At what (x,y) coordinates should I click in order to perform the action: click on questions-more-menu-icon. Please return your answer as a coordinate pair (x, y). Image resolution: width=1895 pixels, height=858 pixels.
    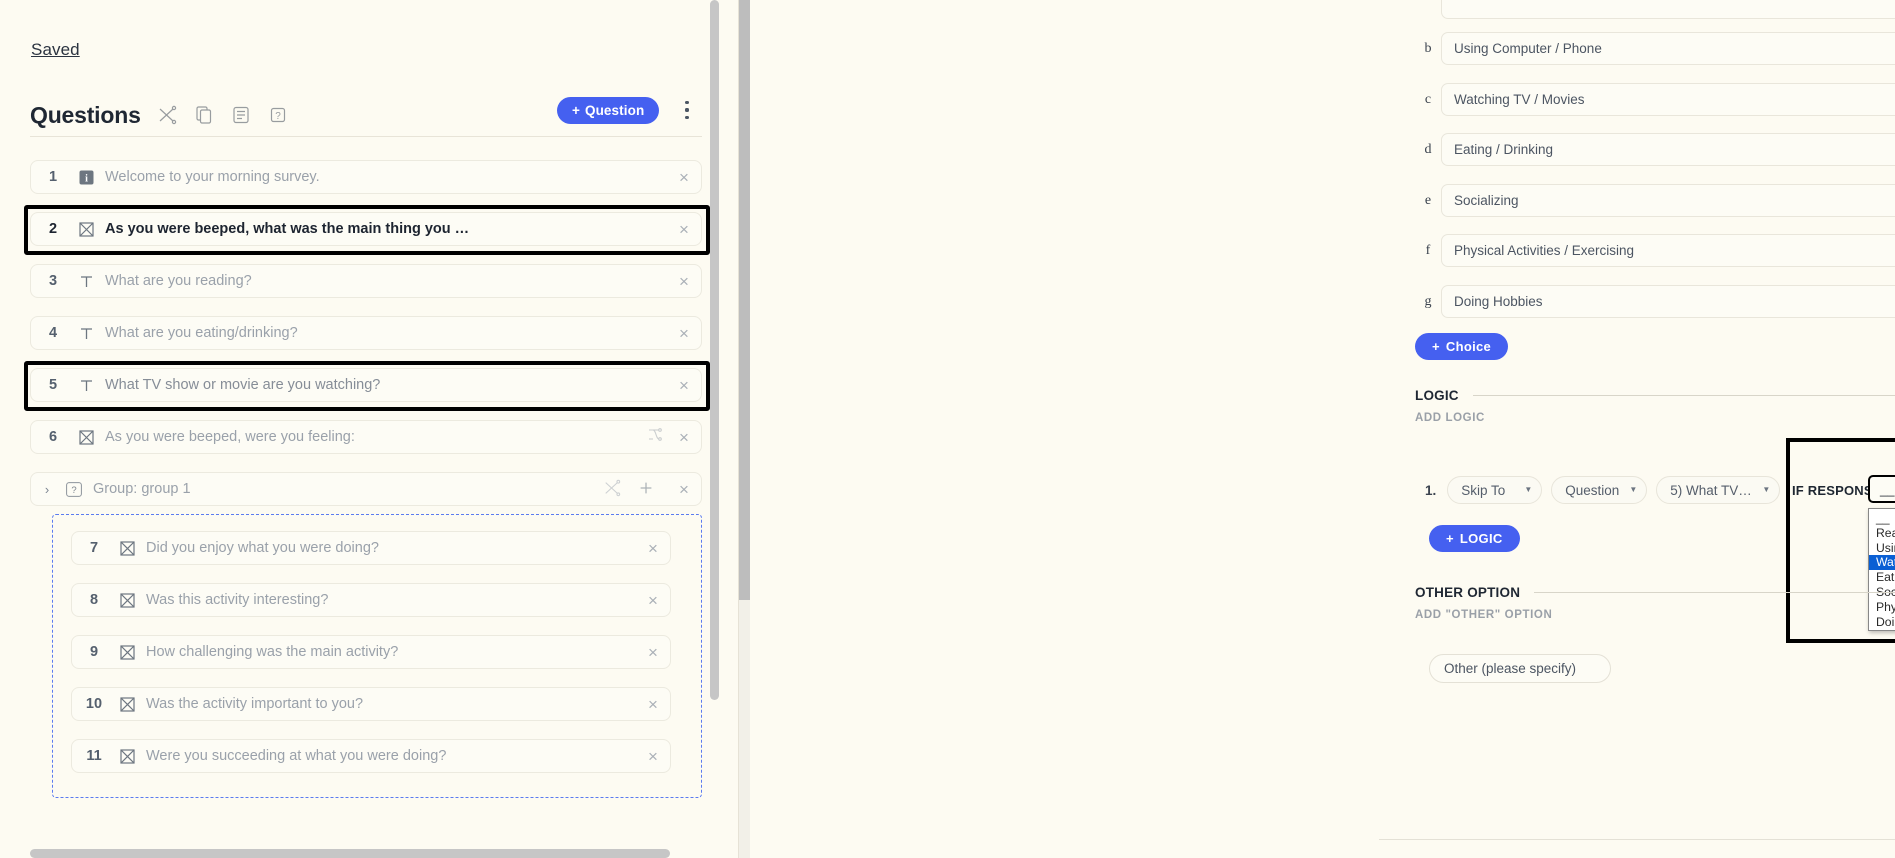
    Looking at the image, I should click on (687, 110).